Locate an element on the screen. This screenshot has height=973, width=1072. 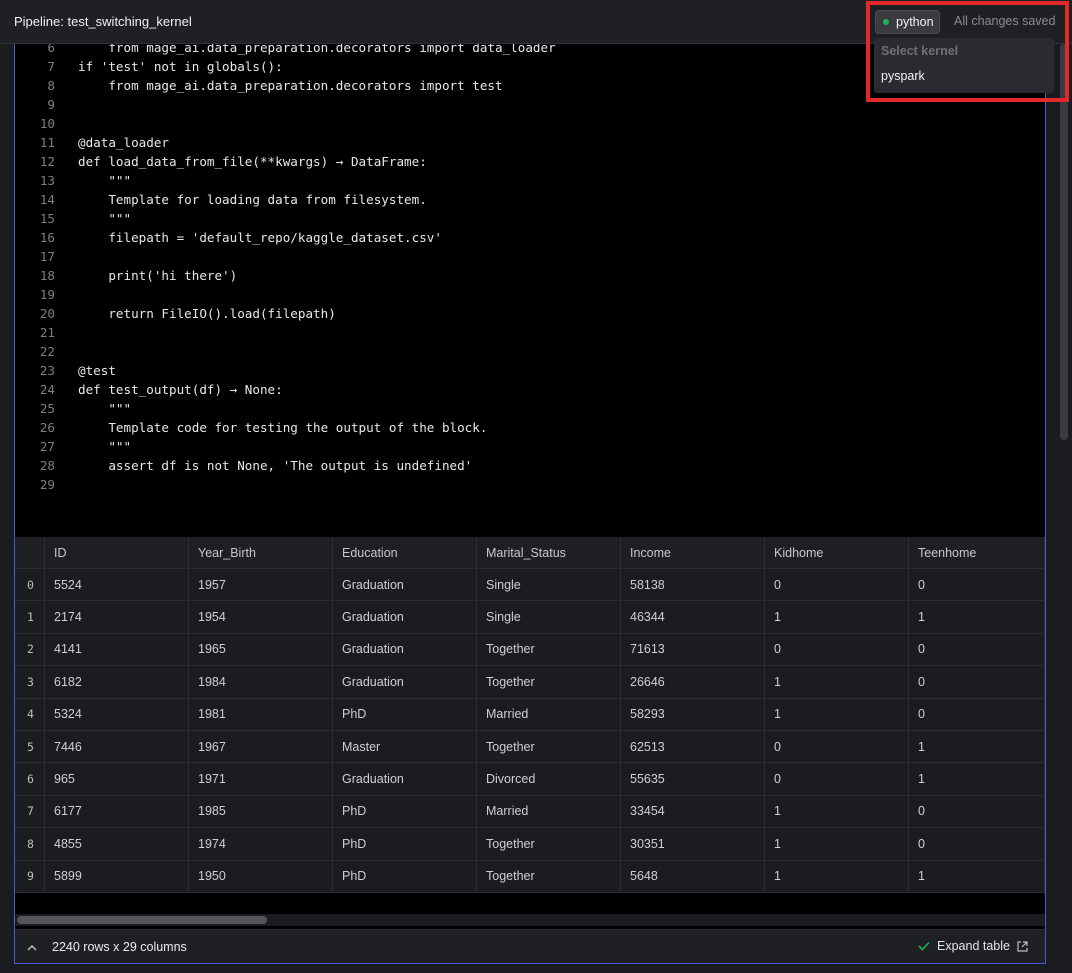
table-cell: 1971 is located at coordinates (261, 779).